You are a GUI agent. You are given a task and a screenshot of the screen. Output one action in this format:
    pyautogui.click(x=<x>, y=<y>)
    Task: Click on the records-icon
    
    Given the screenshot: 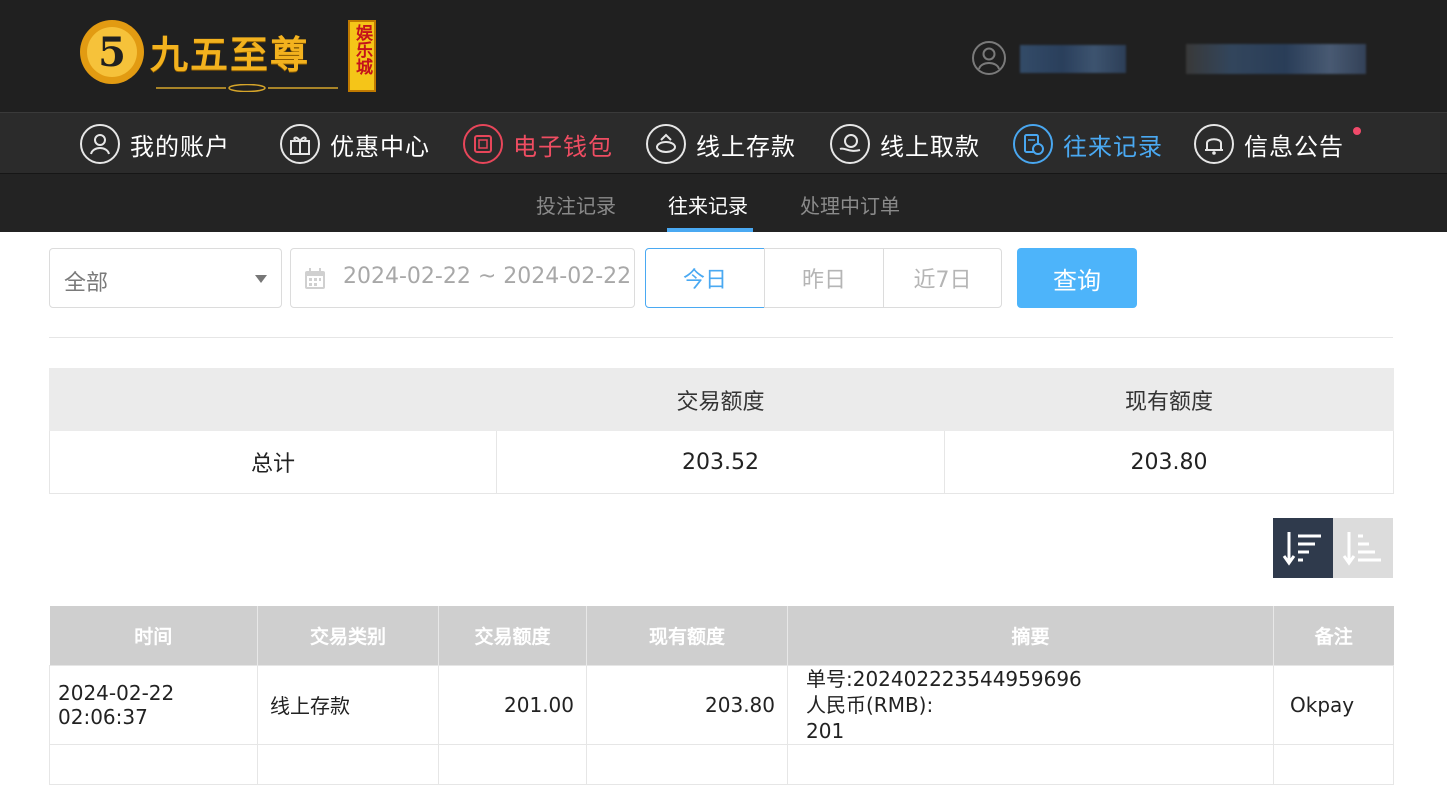 What is the action you would take?
    pyautogui.click(x=1033, y=144)
    